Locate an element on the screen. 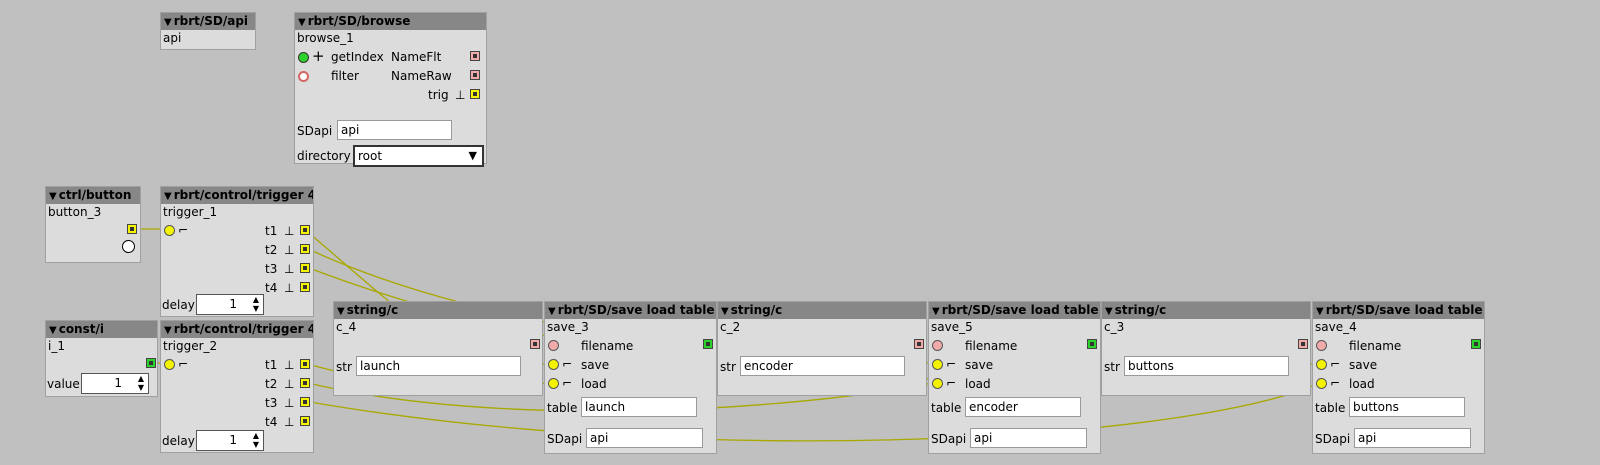 The height and width of the screenshot is (465, 1600). table-field: buttons is located at coordinates (1407, 407).